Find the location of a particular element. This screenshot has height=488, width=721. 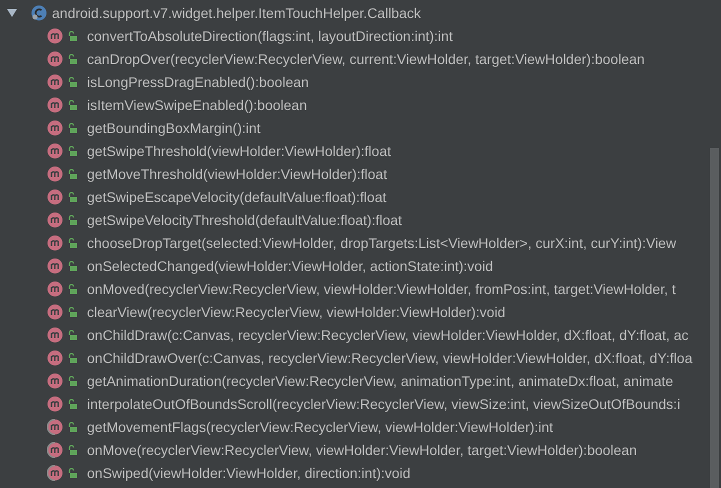

method-signature: getSwipeThreshold(viewHolder:ViewHolder):float is located at coordinates (239, 150).